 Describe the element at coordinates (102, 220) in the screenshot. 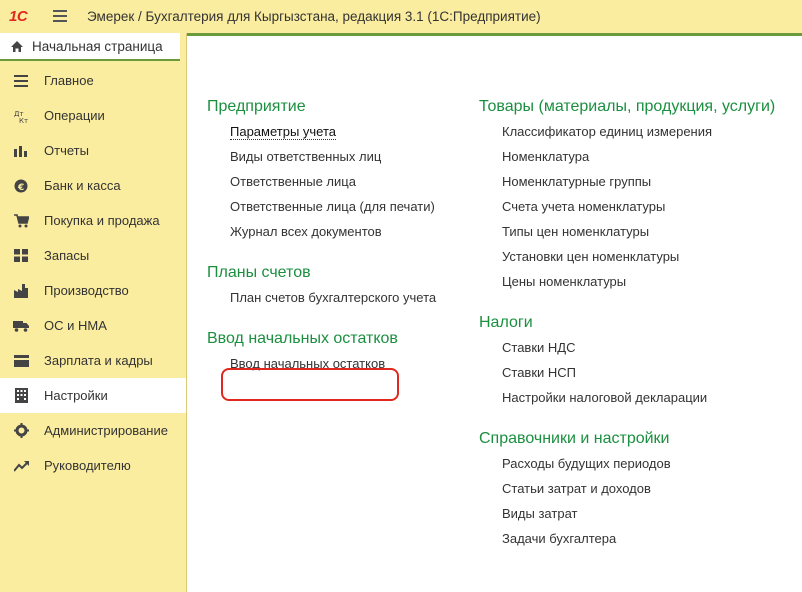

I see `sidebar-item-label: Покупка и продажа` at that location.